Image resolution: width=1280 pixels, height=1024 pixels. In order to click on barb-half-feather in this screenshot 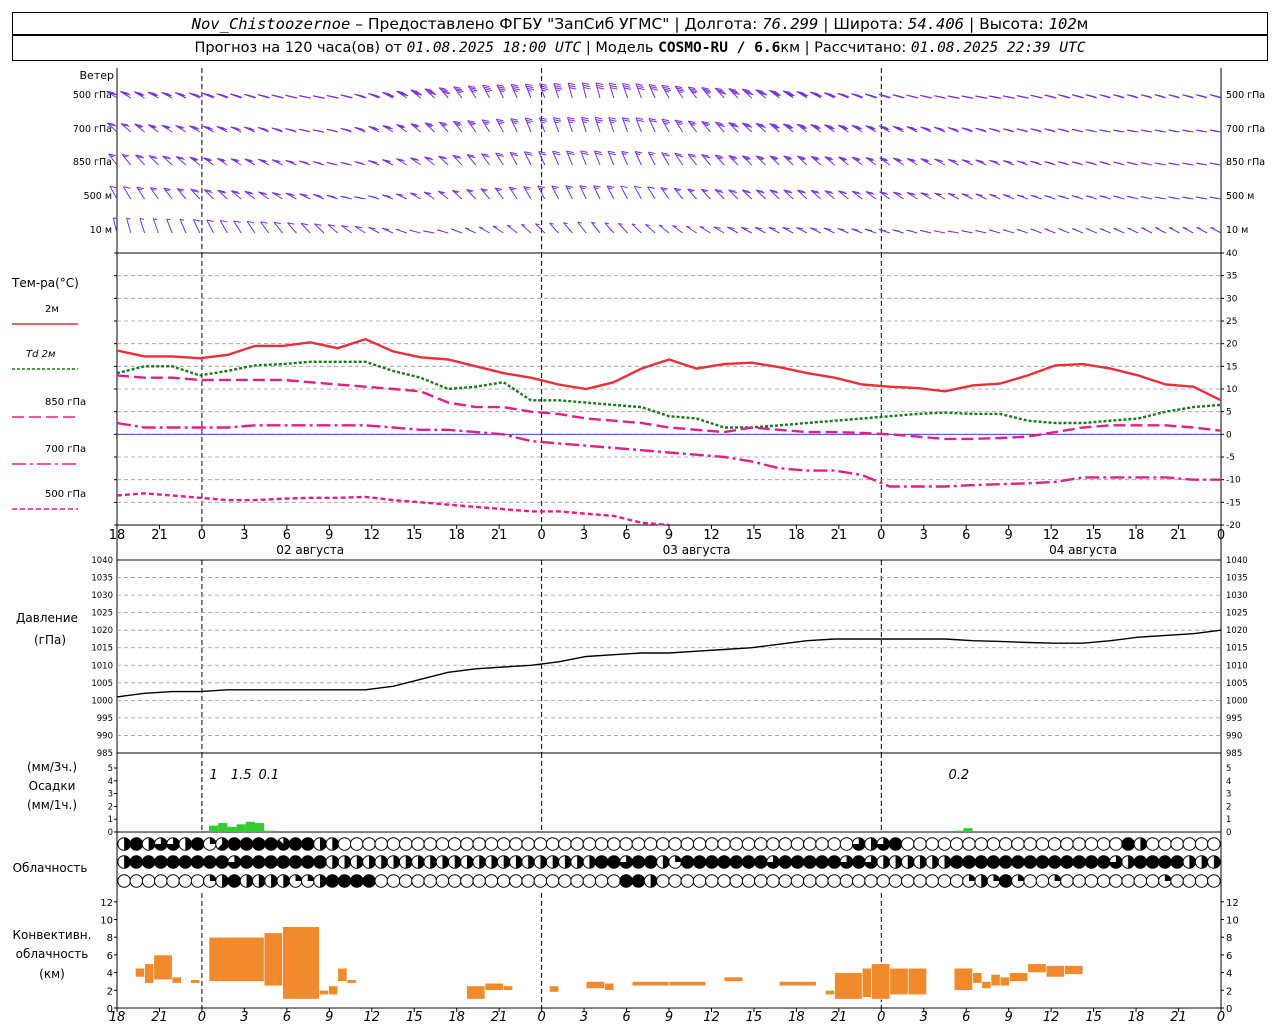, I will do `click(1018, 229)`.